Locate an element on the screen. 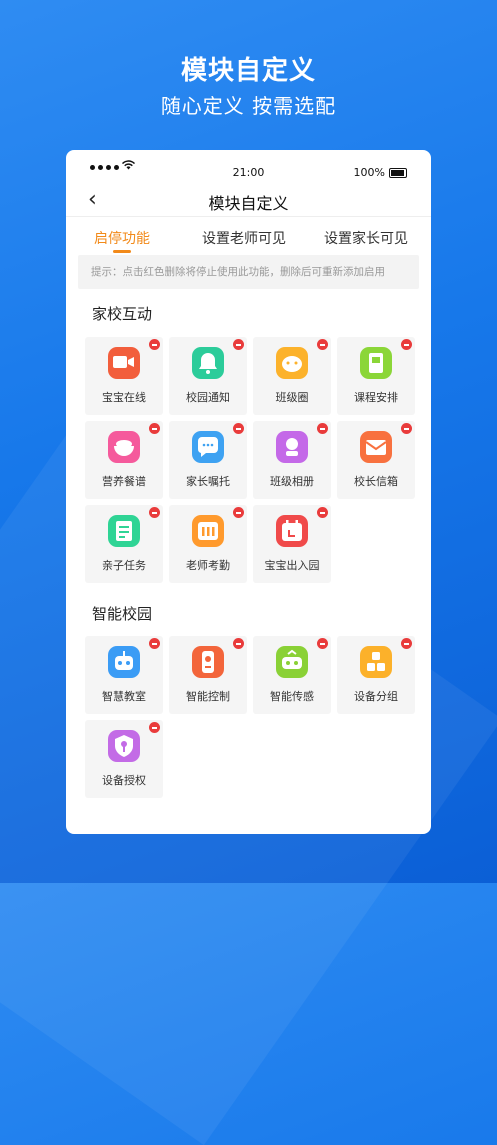  cloud-circle-icon is located at coordinates (292, 363).